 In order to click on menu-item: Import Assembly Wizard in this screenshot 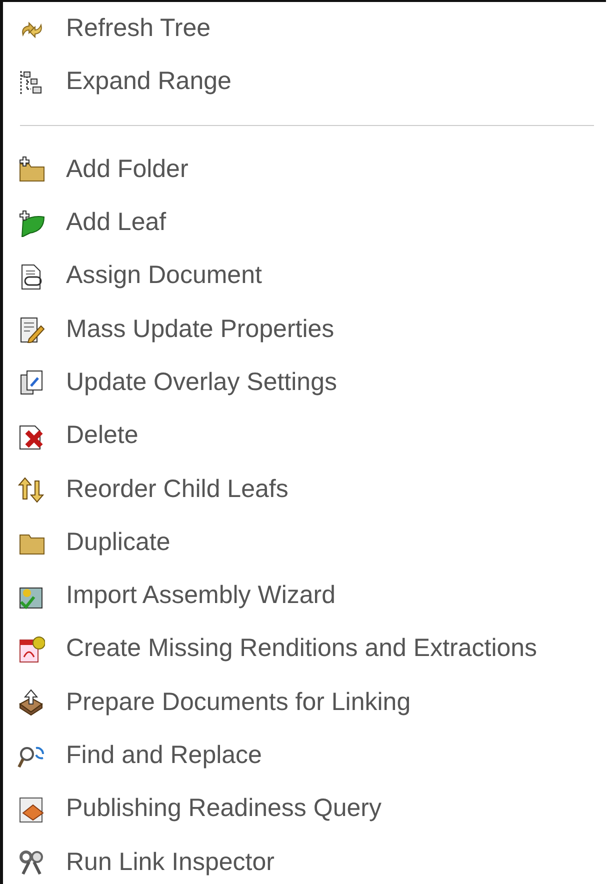, I will do `click(304, 595)`.